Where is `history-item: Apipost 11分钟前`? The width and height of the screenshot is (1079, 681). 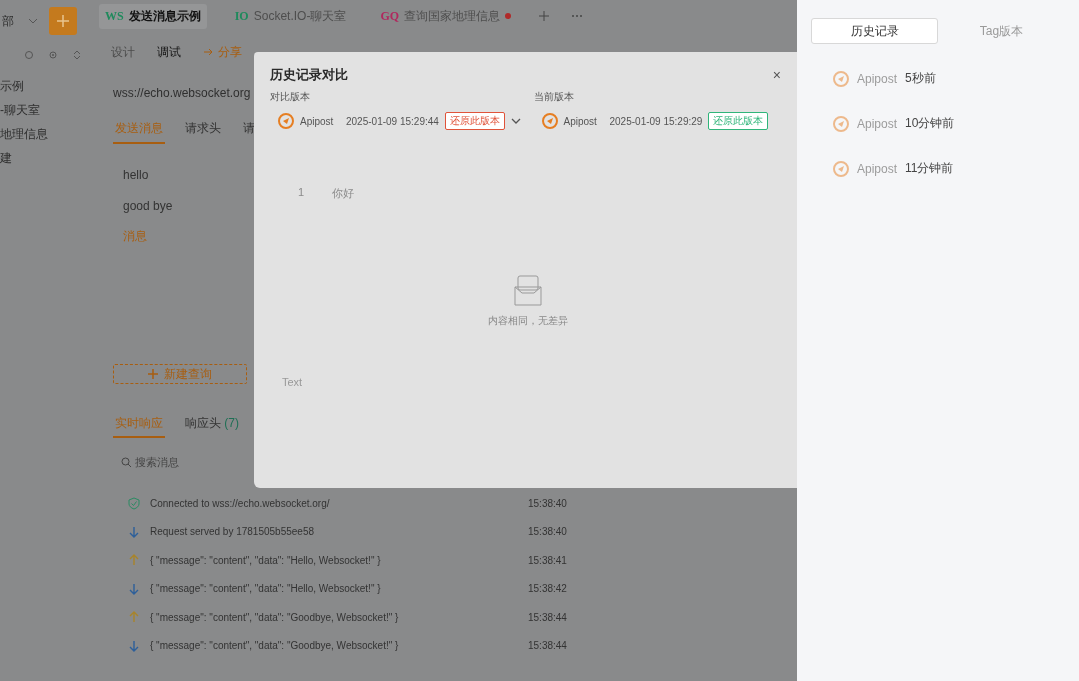
history-item: Apipost 11分钟前 is located at coordinates (949, 168).